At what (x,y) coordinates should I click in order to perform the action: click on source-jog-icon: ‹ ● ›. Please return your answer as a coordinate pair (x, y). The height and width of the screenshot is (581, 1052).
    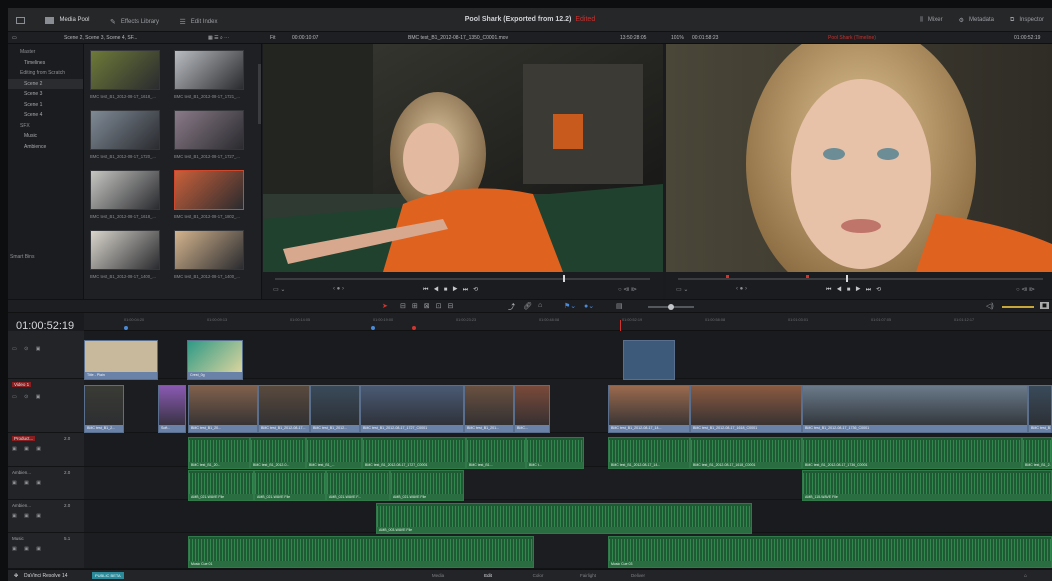
    Looking at the image, I should click on (338, 289).